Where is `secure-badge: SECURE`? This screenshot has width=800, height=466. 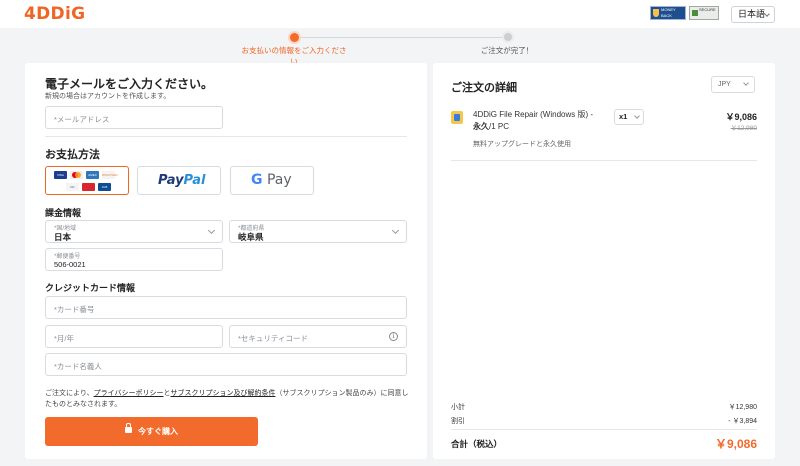
secure-badge: SECURE is located at coordinates (704, 13).